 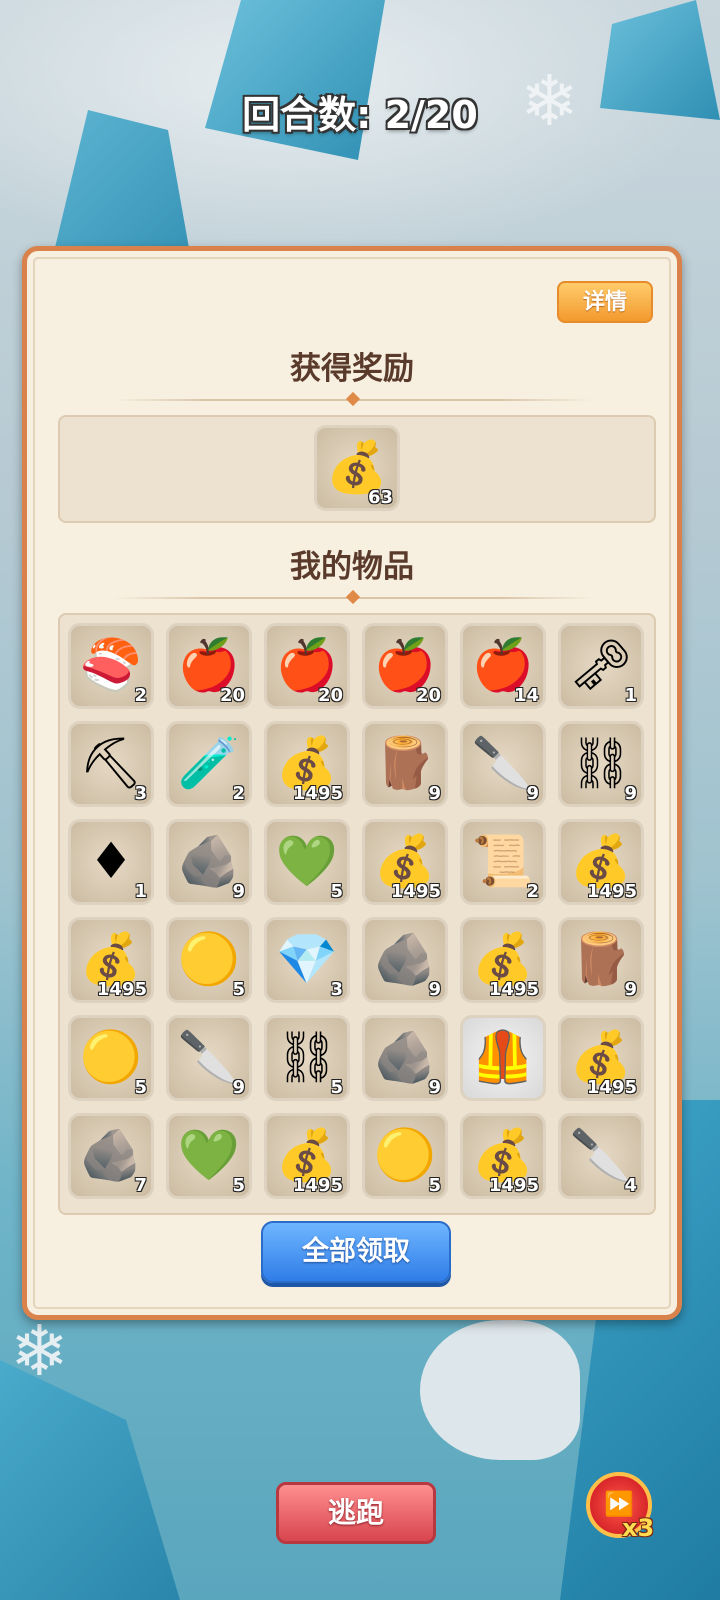 What do you see at coordinates (307, 1058) in the screenshot?
I see `item-slot: ⛓ 5` at bounding box center [307, 1058].